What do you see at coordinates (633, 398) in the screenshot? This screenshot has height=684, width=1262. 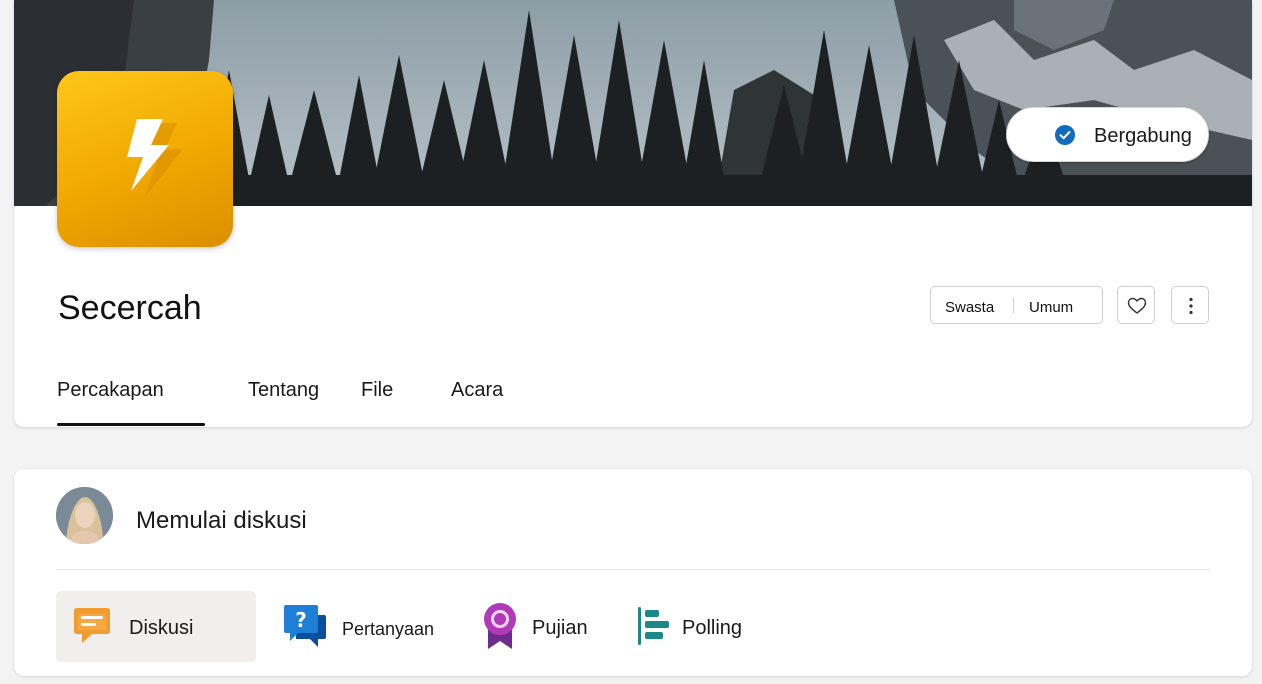 I see `group-tabs: Percakapan Tentang File Acara` at bounding box center [633, 398].